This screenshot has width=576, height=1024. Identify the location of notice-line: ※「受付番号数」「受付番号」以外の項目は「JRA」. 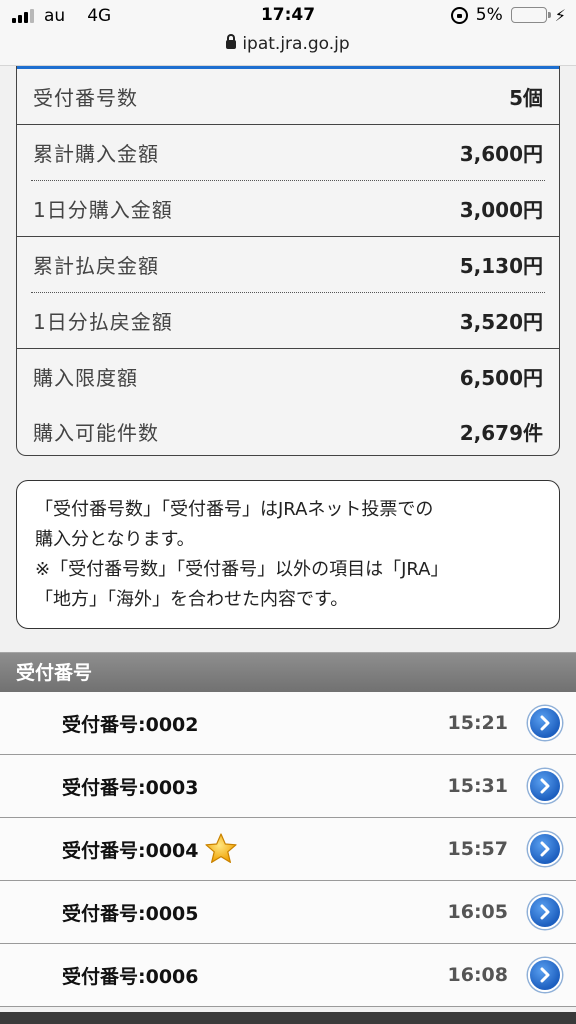
(242, 569).